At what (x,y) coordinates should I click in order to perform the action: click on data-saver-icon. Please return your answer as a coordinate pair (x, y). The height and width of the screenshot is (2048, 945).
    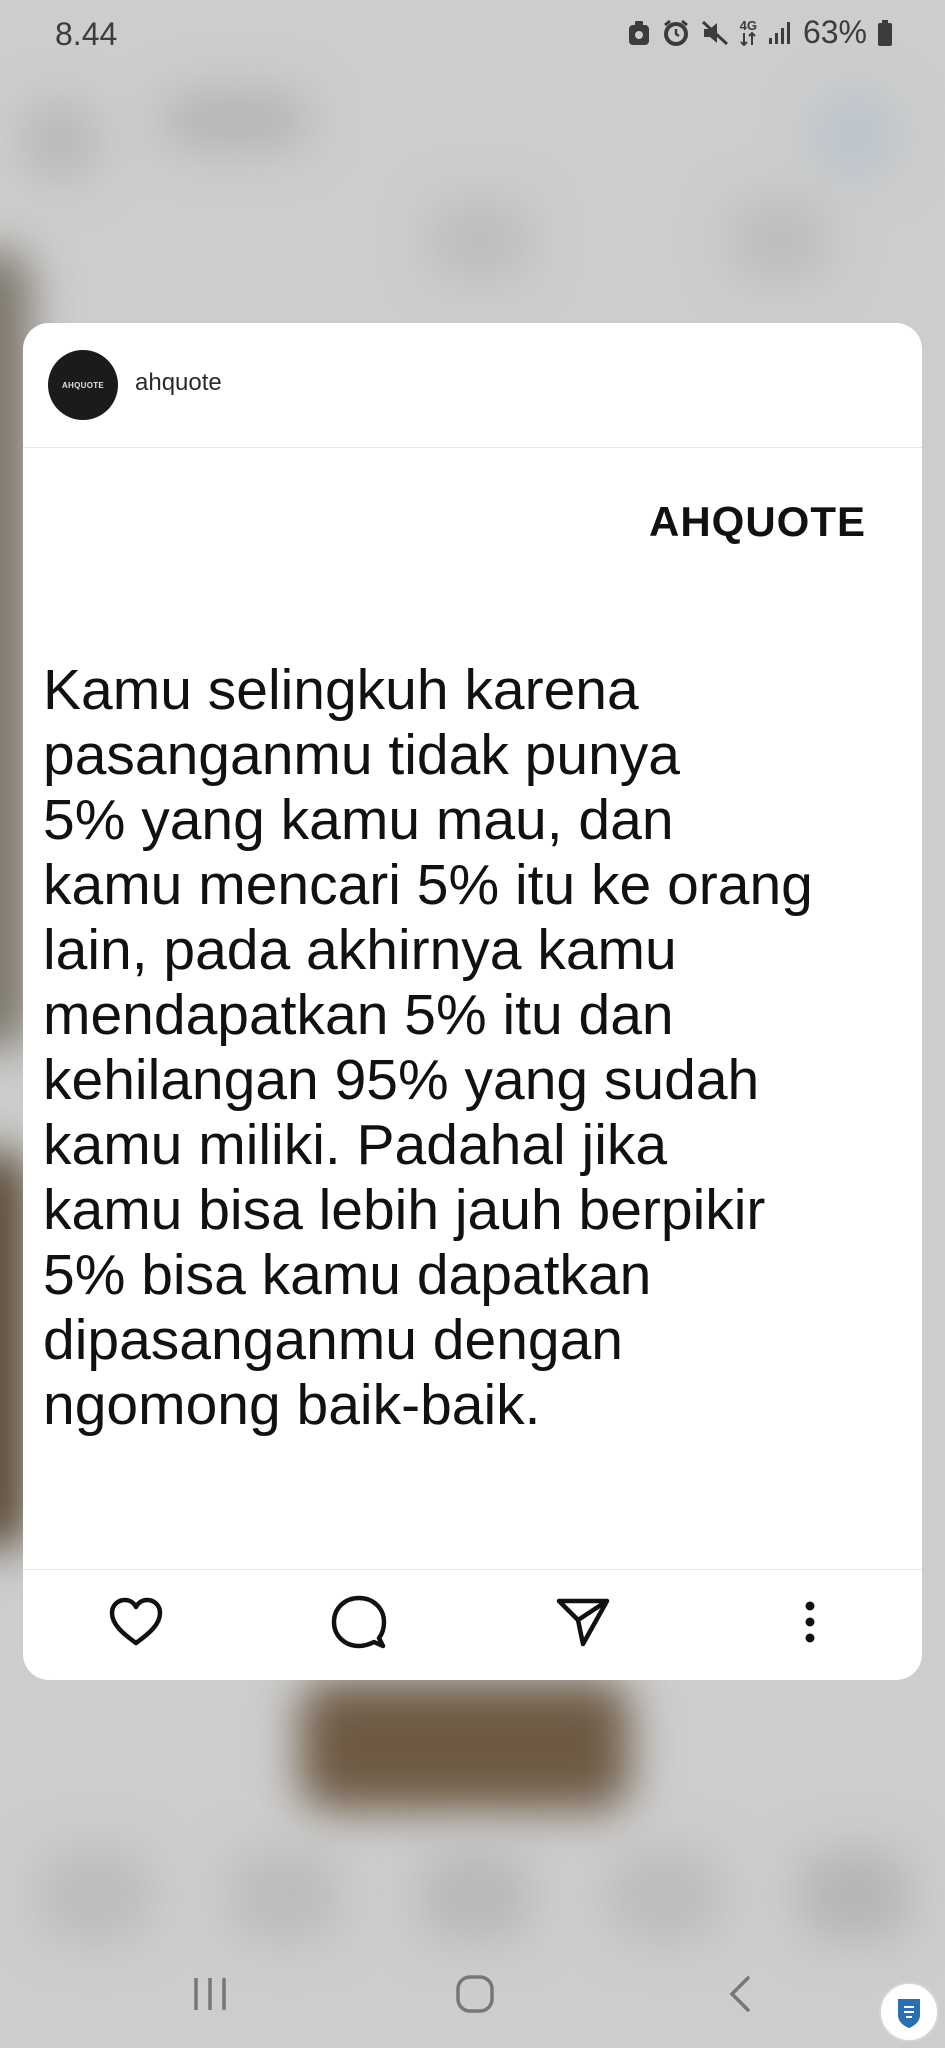
    Looking at the image, I should click on (639, 33).